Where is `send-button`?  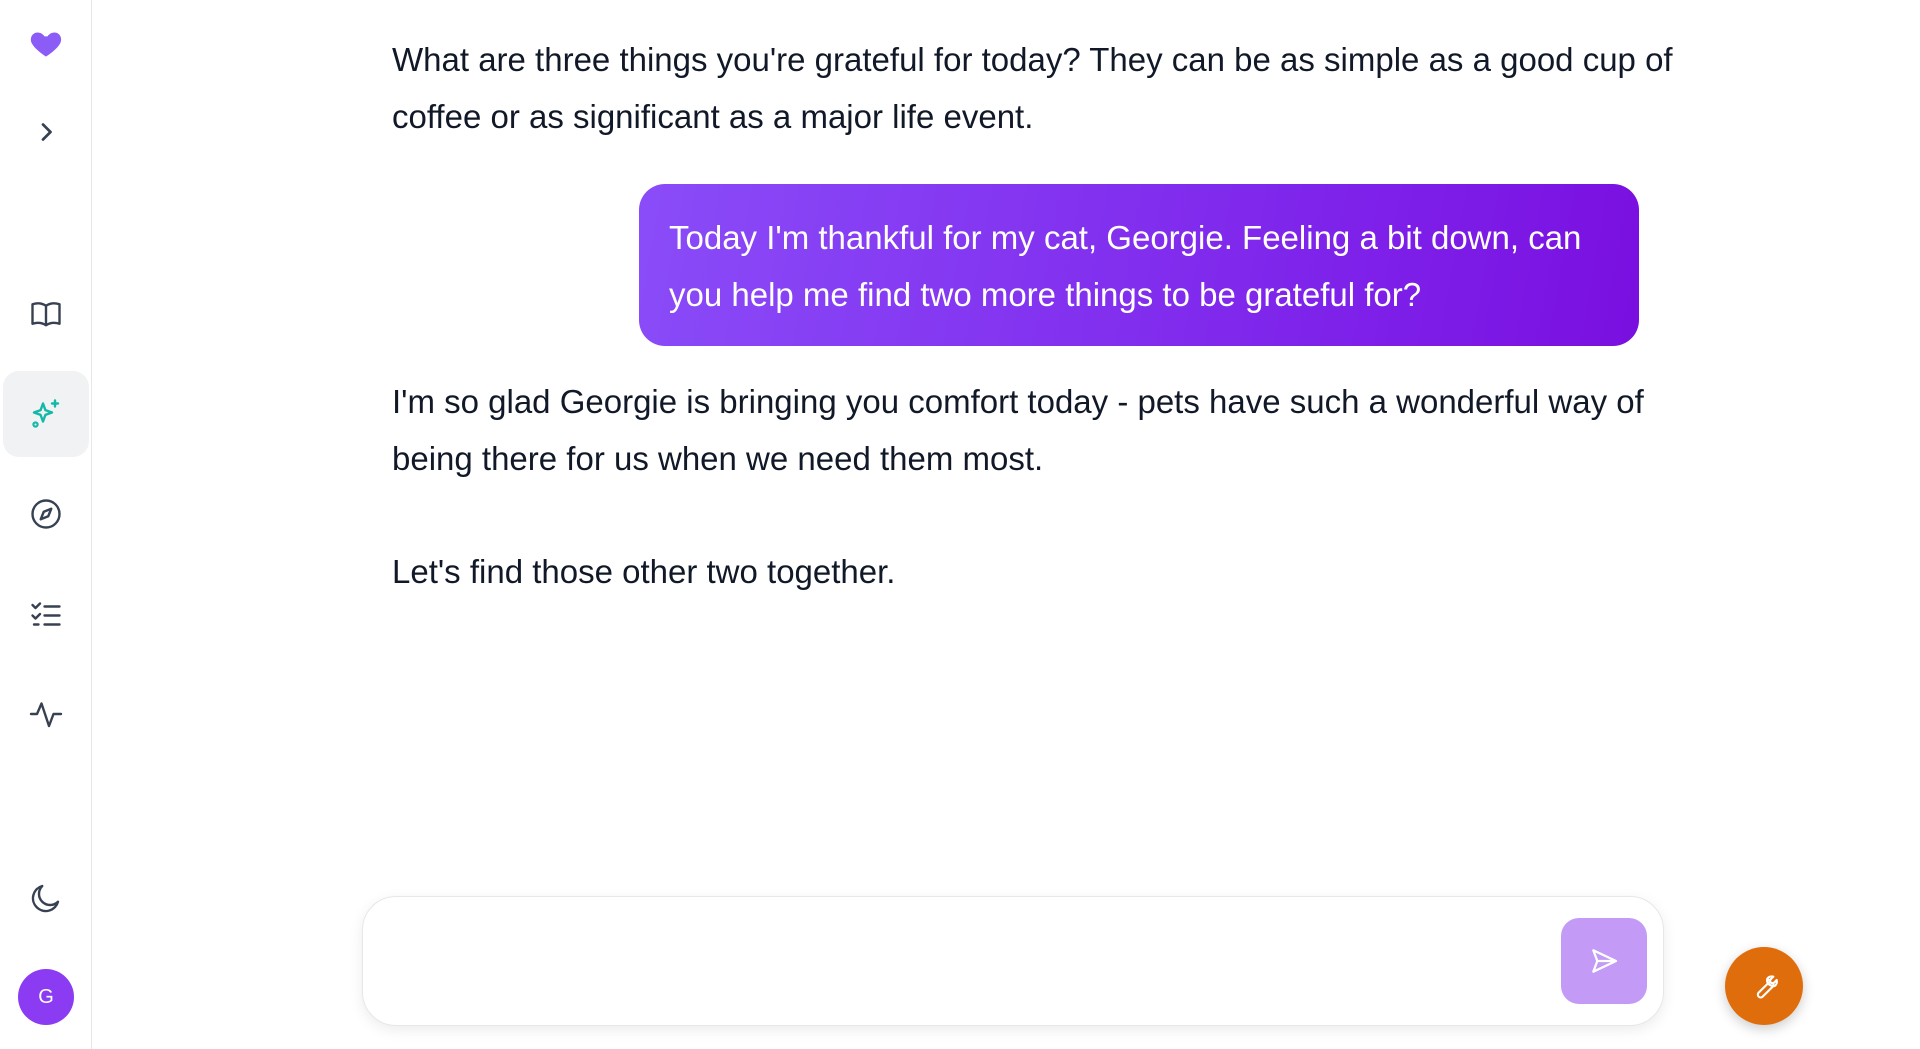 send-button is located at coordinates (1604, 961).